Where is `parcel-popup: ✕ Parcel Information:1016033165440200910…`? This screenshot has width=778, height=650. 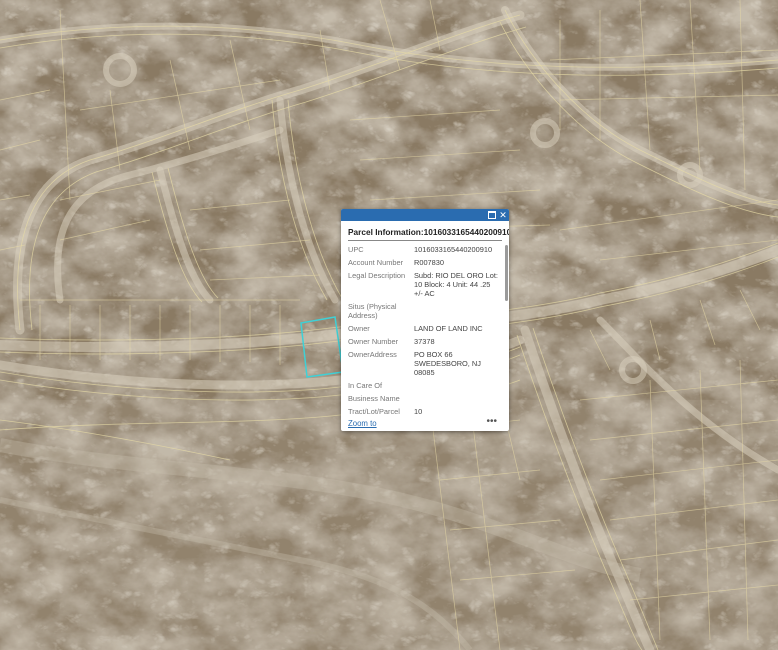 parcel-popup: ✕ Parcel Information:1016033165440200910… is located at coordinates (425, 320).